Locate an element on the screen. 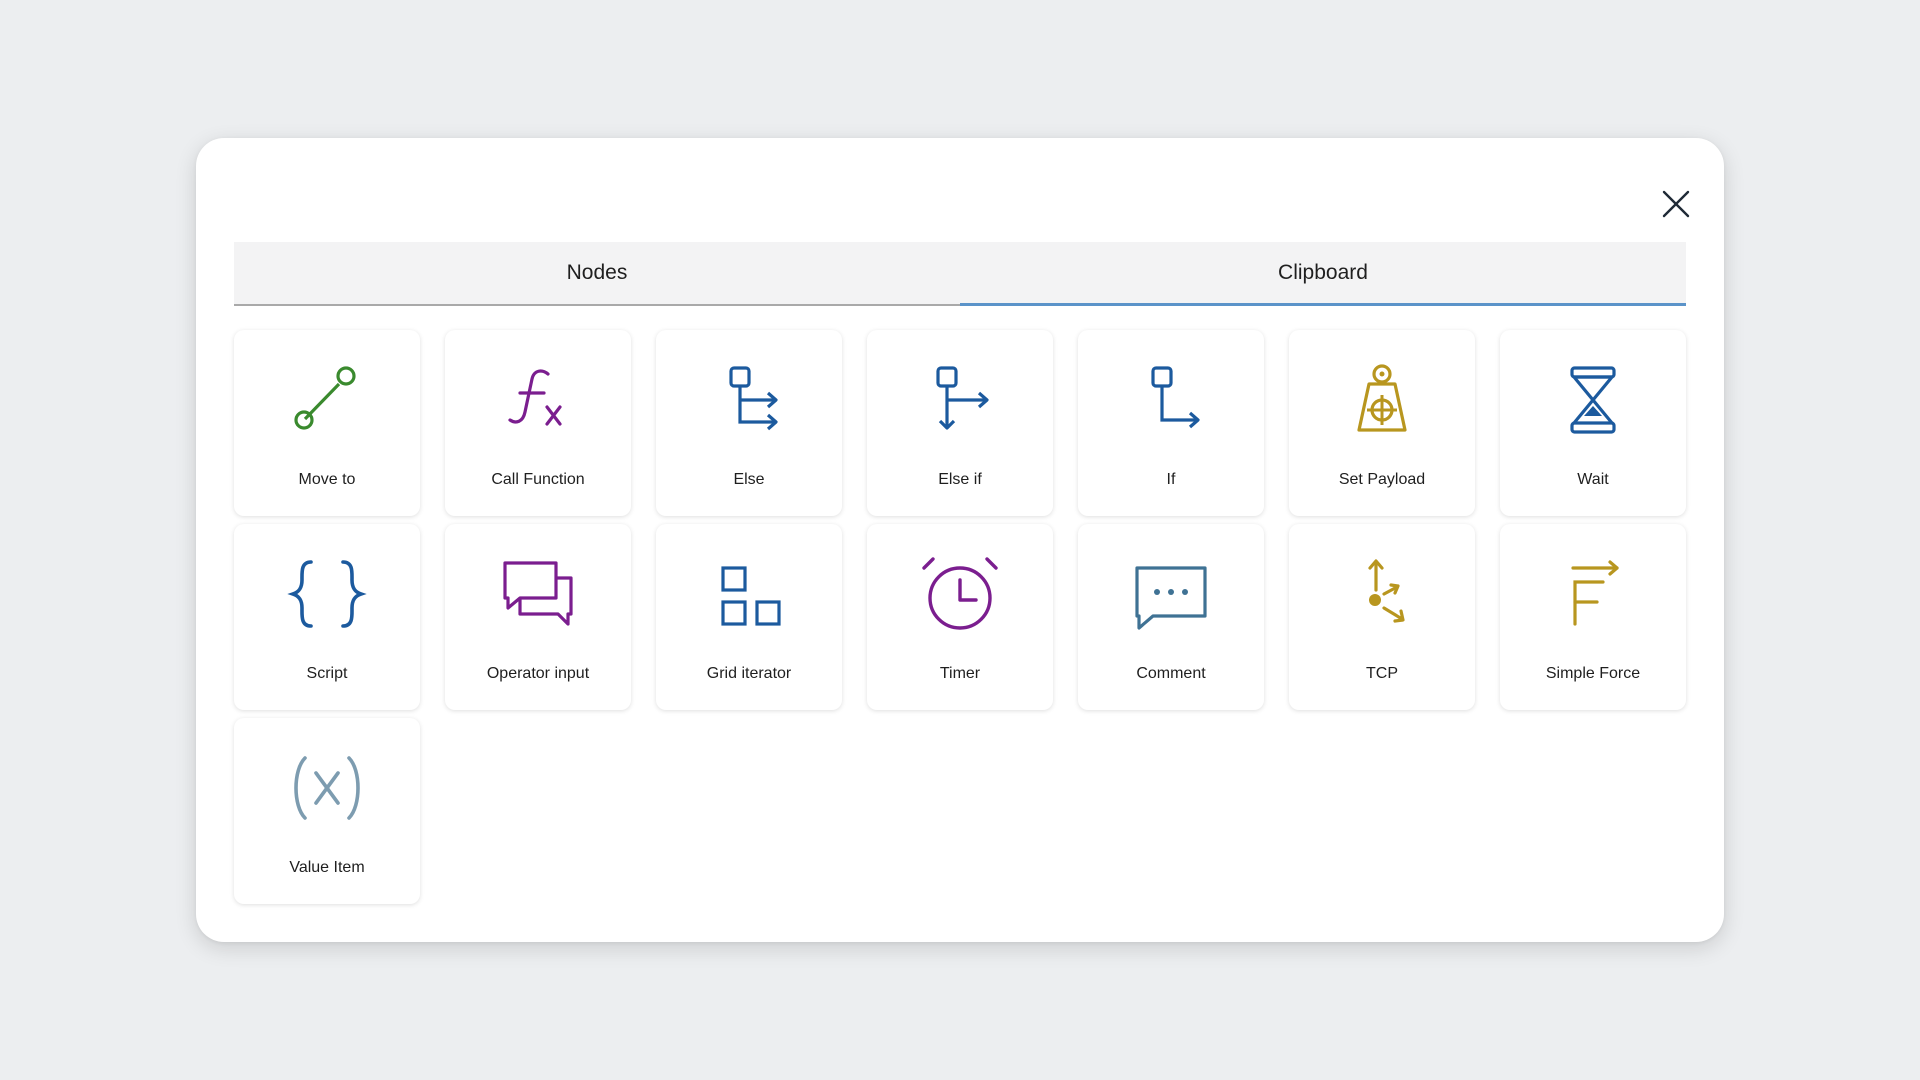 This screenshot has height=1080, width=1920. node-tile-else: Else is located at coordinates (749, 423).